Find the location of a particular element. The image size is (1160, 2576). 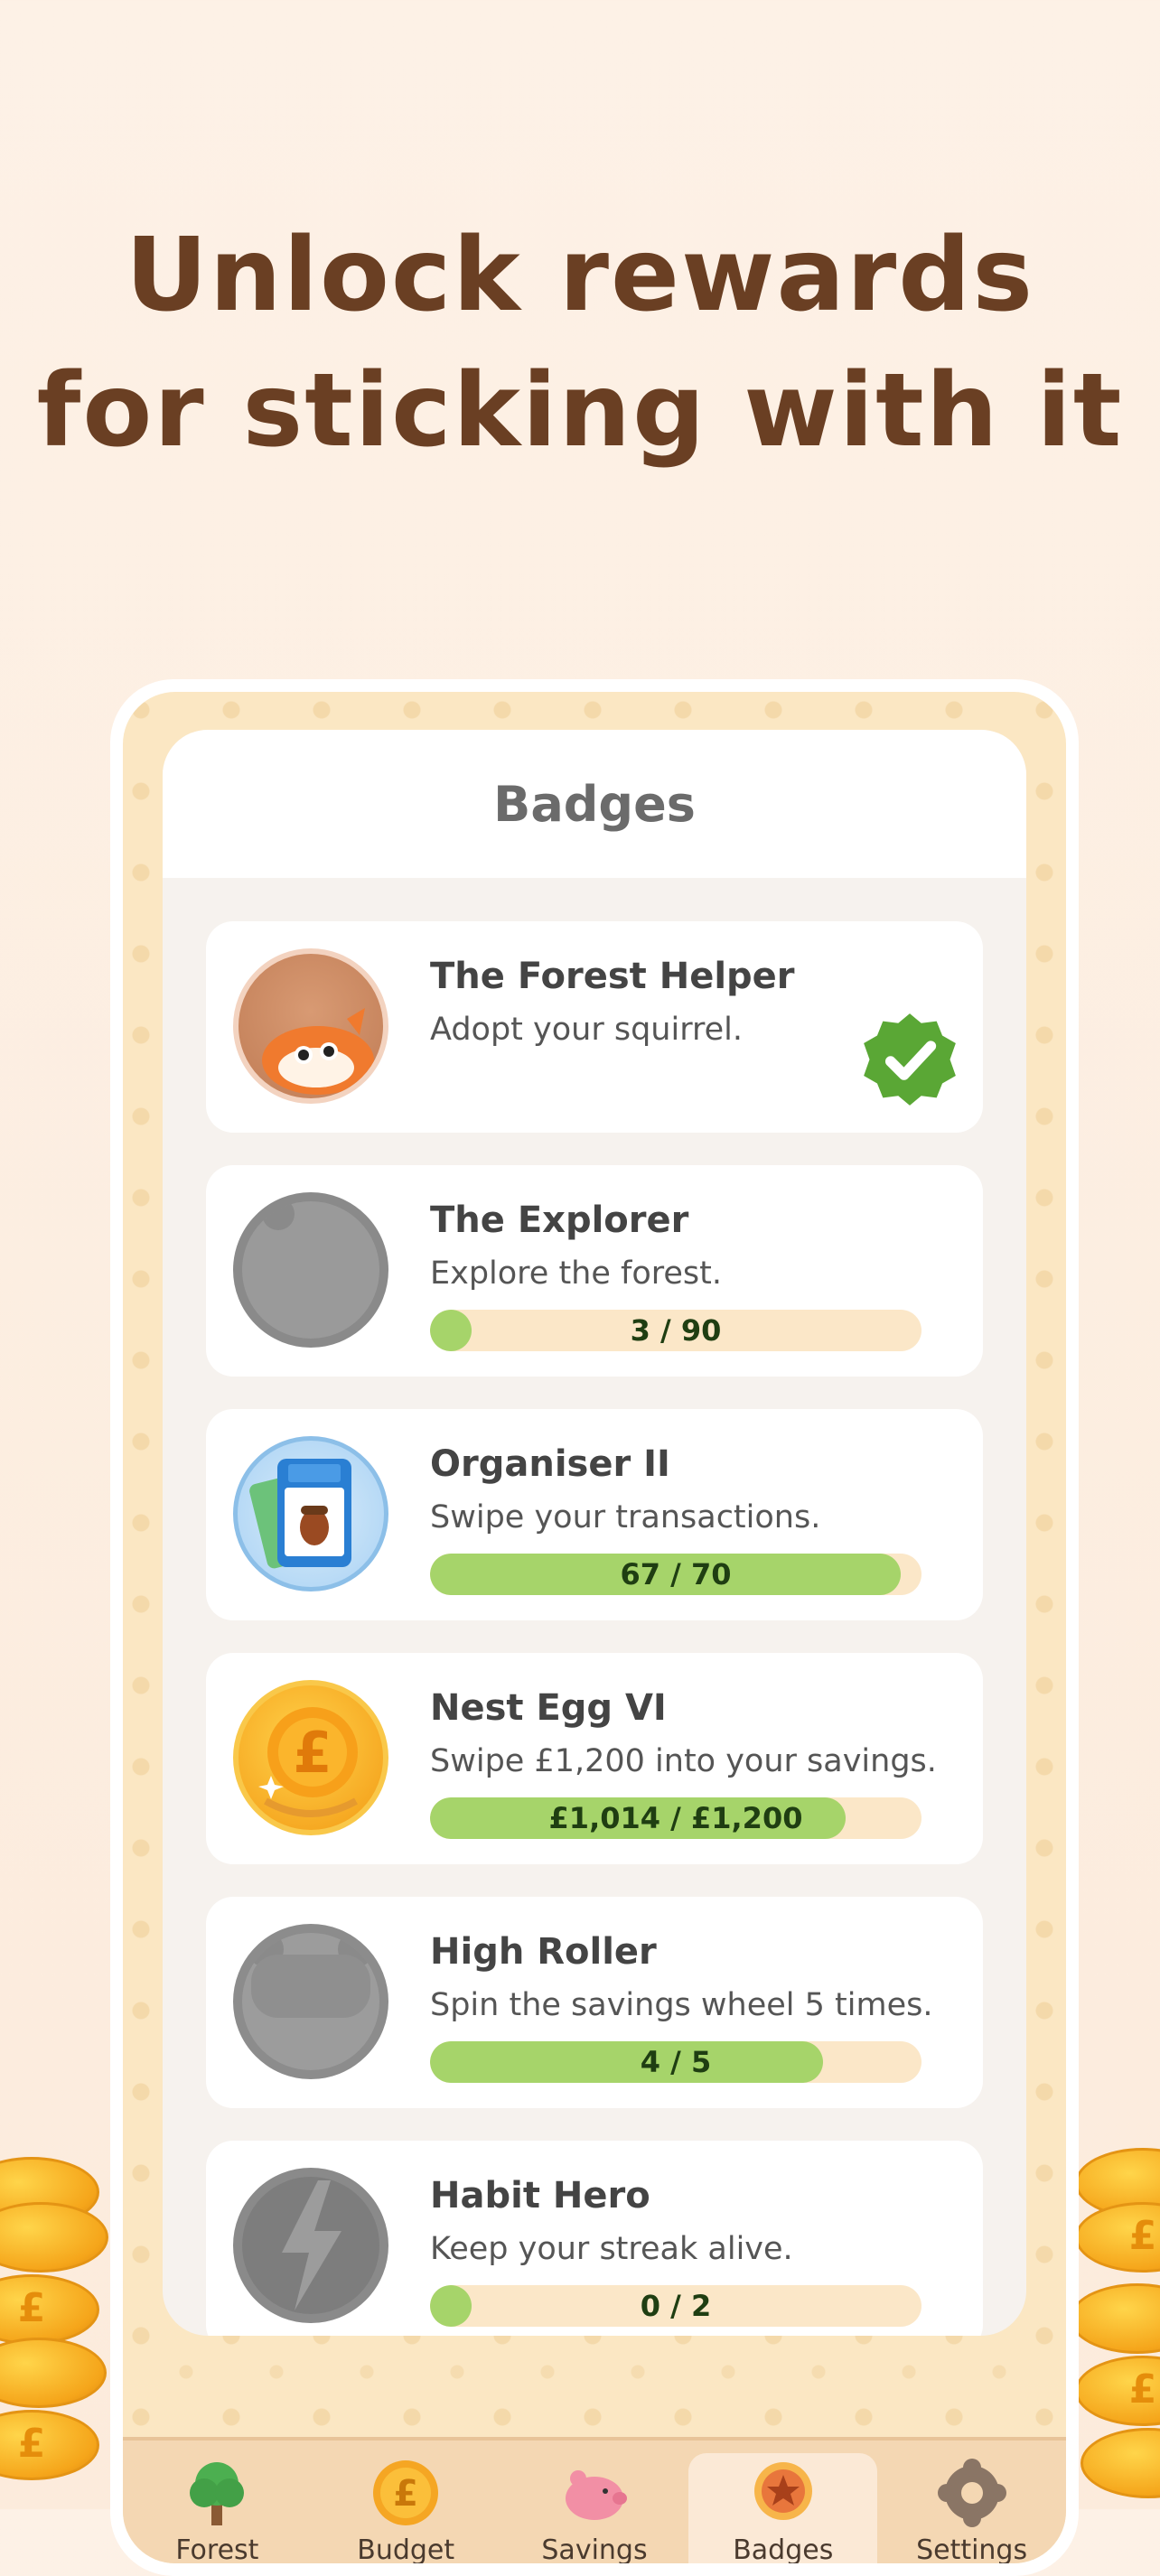

badge-description: Spin the savings wheel 5 times. is located at coordinates (681, 2005).